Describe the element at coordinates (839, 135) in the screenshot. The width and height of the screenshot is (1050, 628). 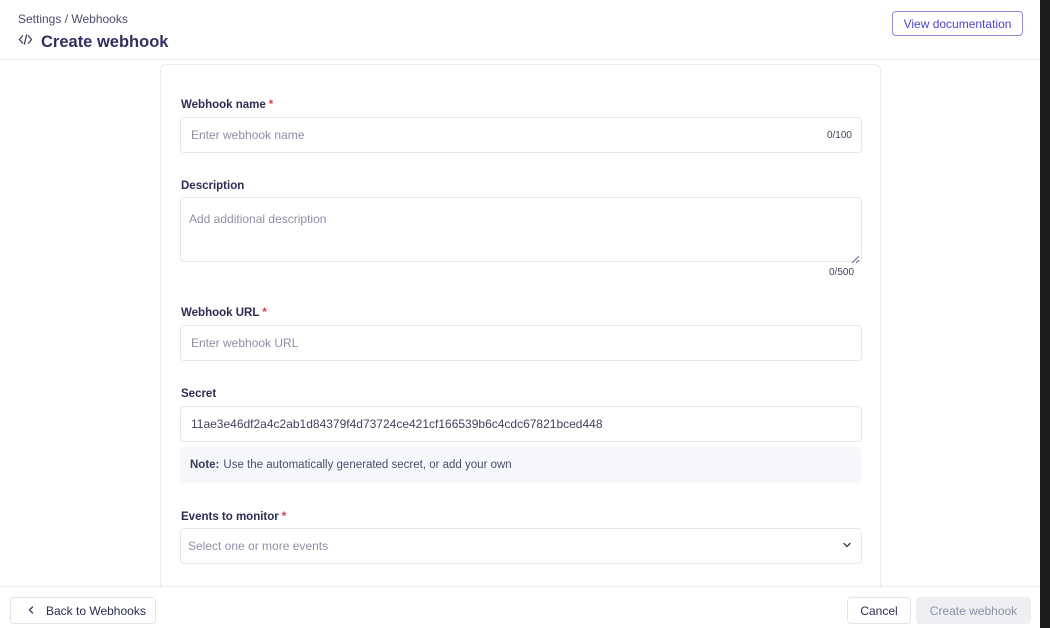
I see `webhook-name-counter: 0/100` at that location.